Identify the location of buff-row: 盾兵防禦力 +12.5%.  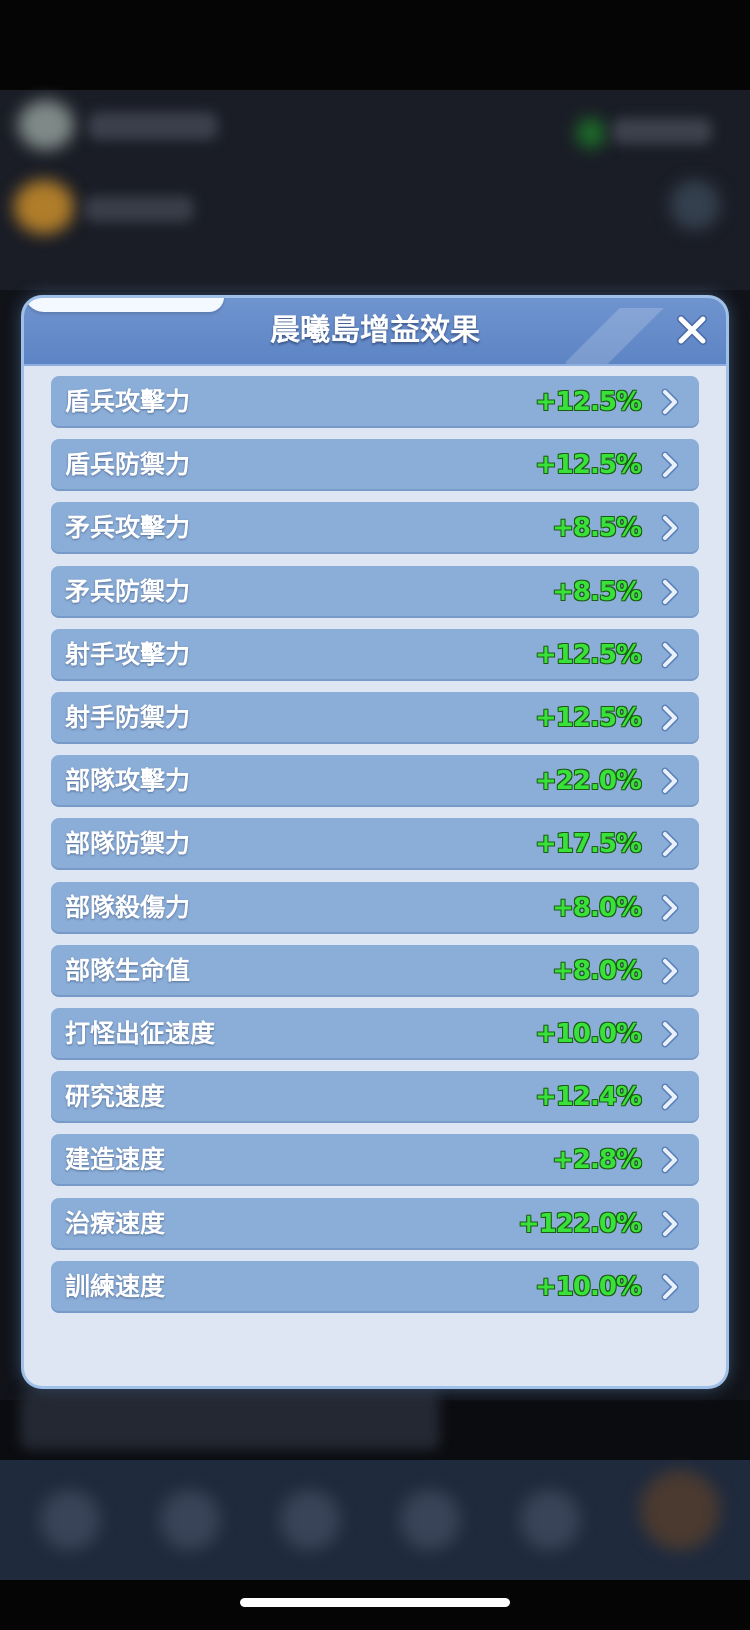
(375, 465).